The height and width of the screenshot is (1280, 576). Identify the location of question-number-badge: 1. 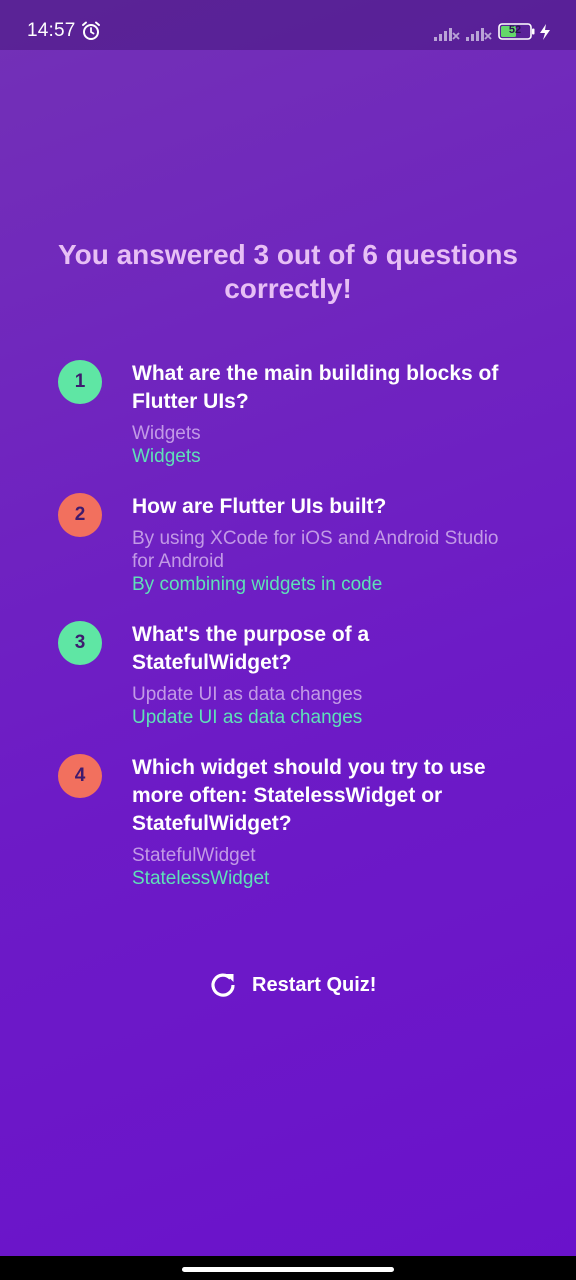
(80, 382).